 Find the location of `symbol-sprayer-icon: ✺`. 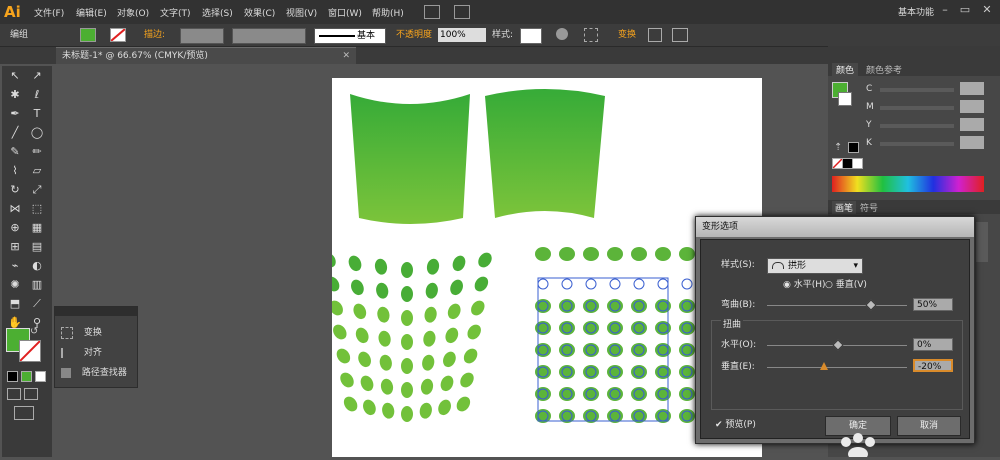

symbol-sprayer-icon: ✺ is located at coordinates (15, 285).